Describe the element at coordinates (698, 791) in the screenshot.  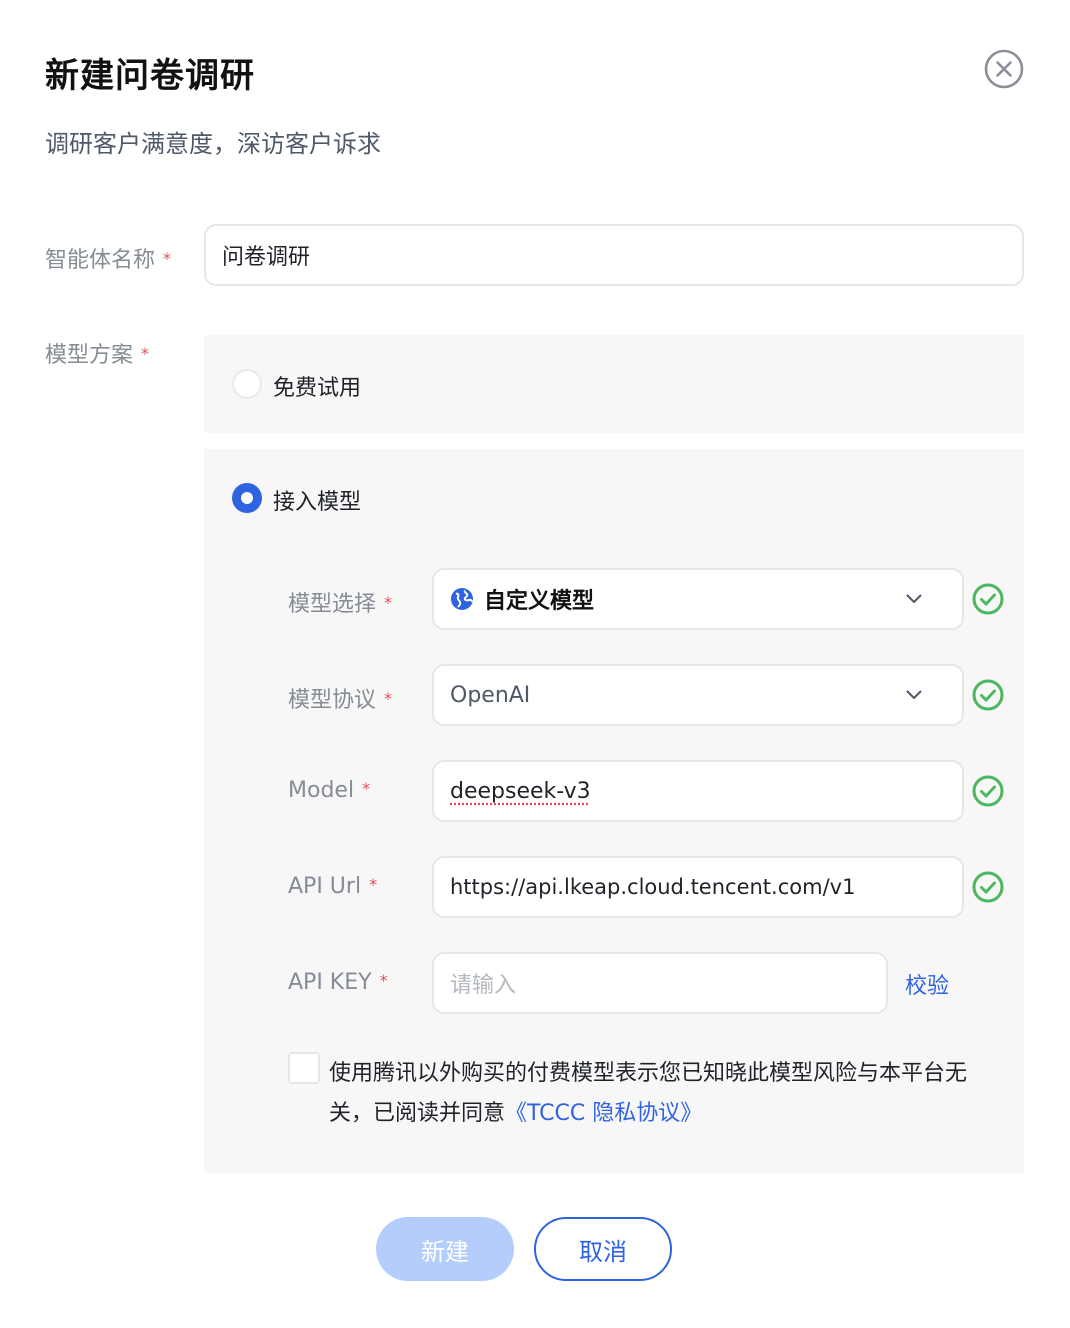
I see `model-input: deepseek-v3` at that location.